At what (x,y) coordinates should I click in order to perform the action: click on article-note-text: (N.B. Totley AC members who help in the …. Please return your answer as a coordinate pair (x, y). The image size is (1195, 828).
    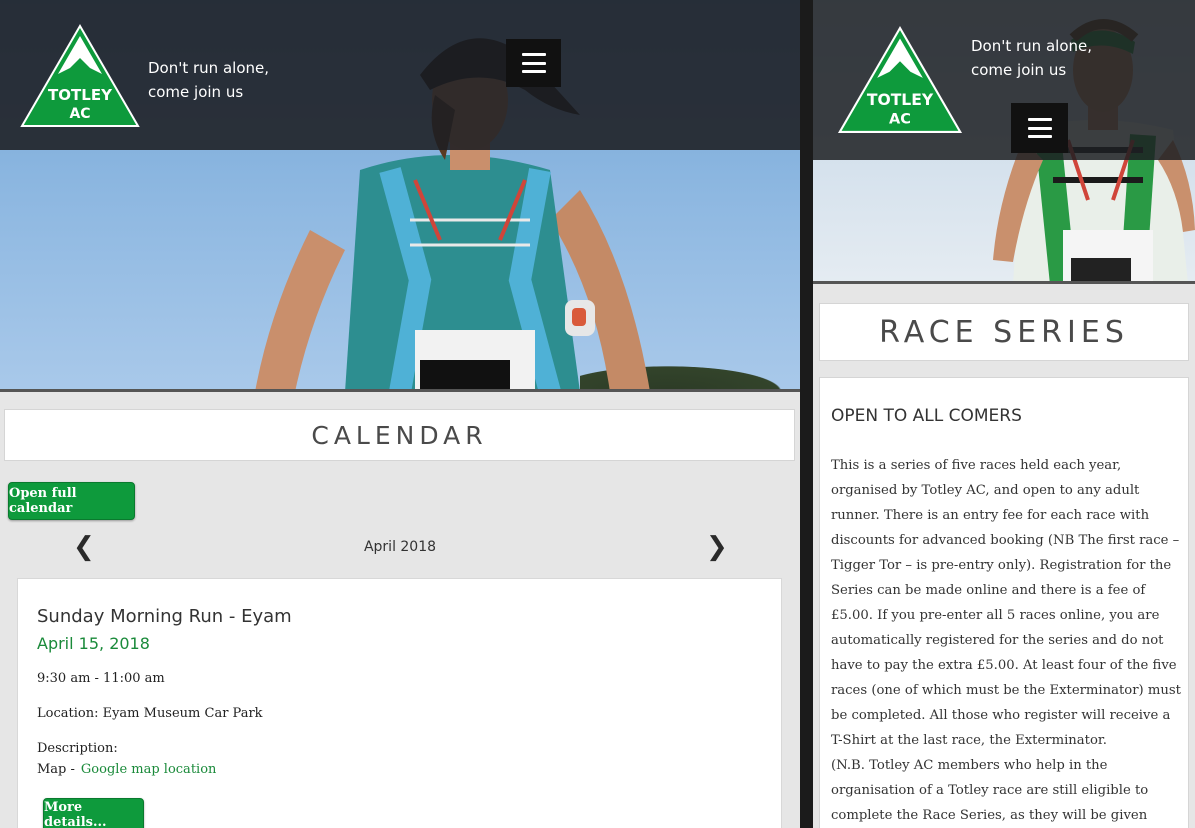
    Looking at the image, I should click on (990, 790).